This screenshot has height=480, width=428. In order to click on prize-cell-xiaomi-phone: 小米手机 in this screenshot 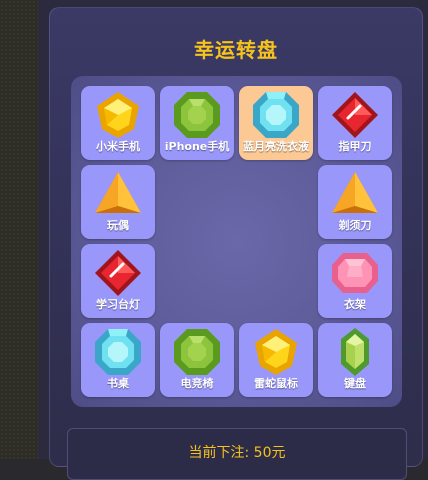, I will do `click(118, 123)`.